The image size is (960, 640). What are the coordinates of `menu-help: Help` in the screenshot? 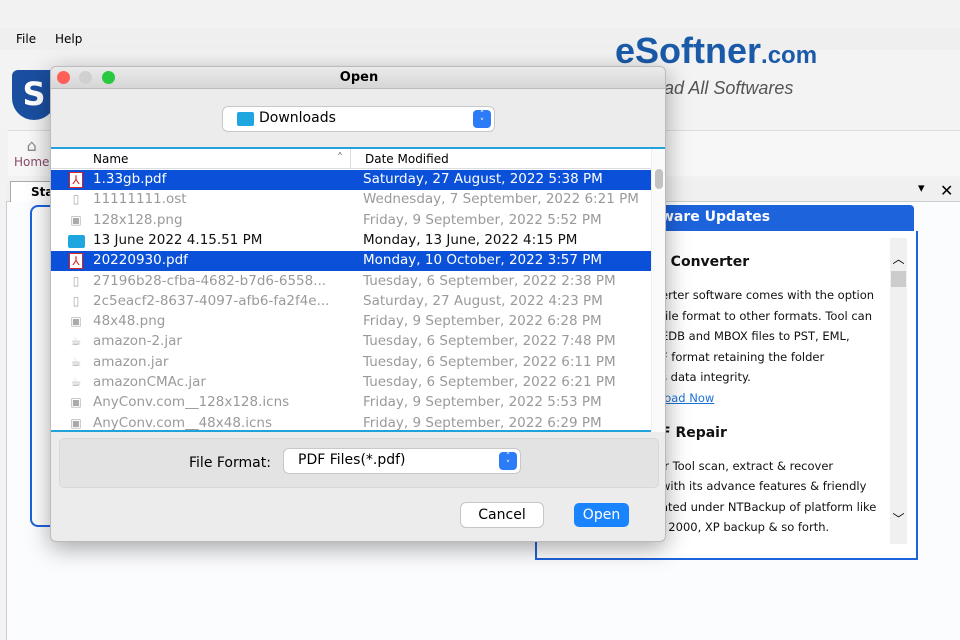 It's located at (68, 39).